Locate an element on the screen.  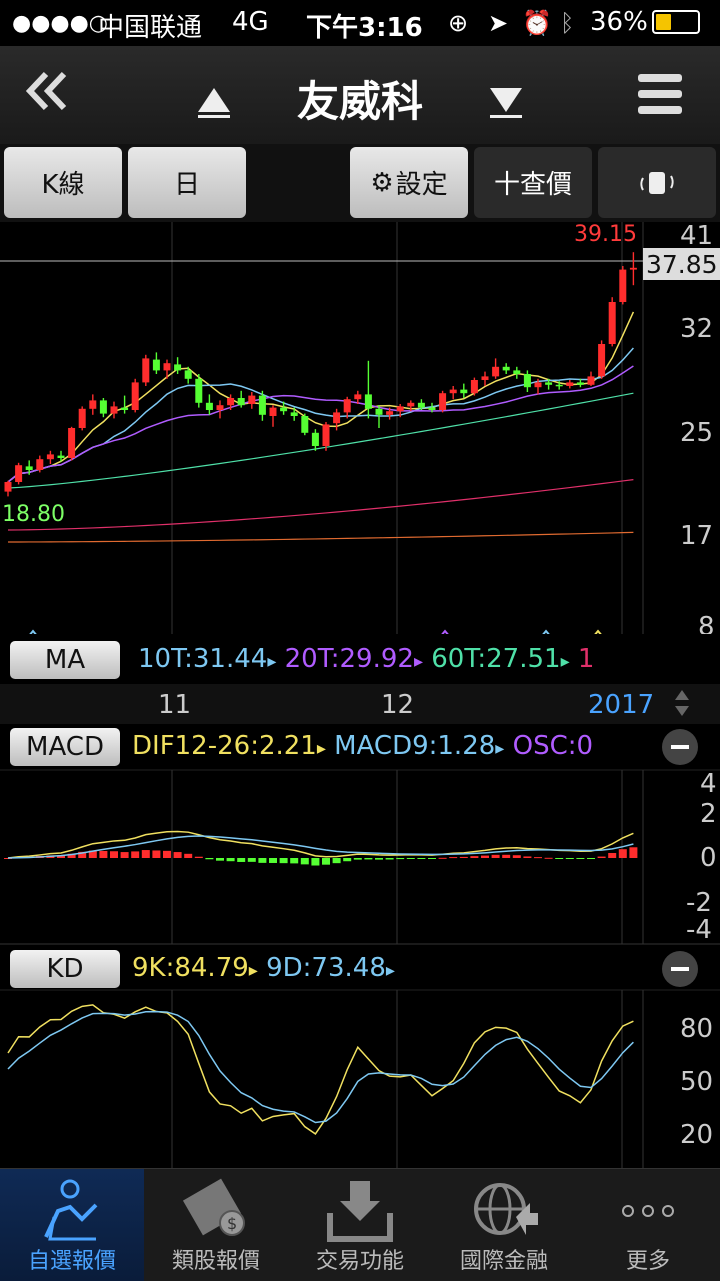
clock-time: 下午3:16 is located at coordinates (364, 28).